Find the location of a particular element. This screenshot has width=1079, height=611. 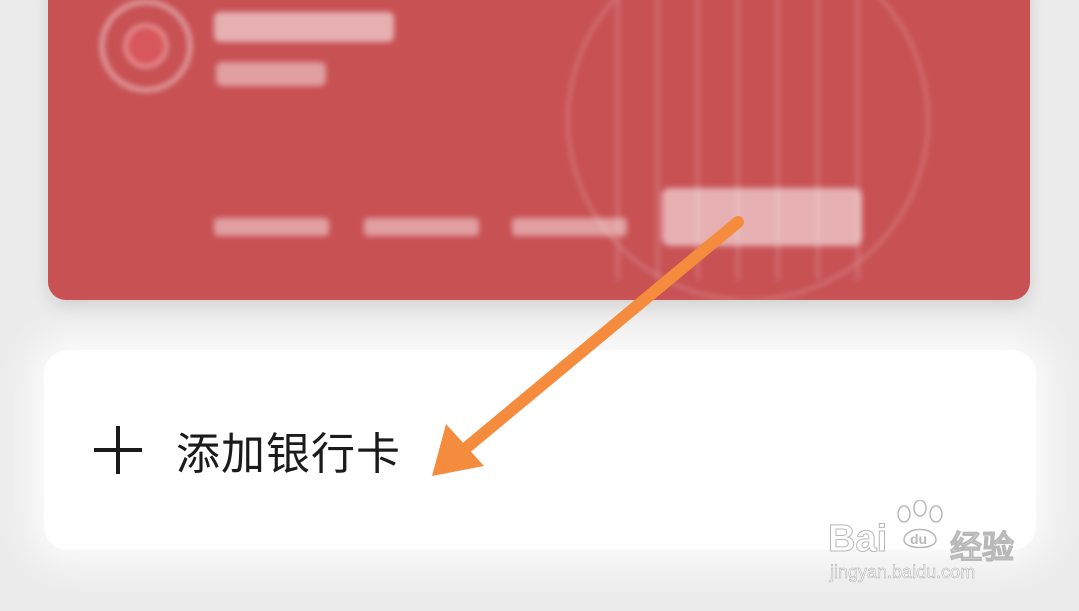

watermark-domain: jingyan.baidu.com is located at coordinates (903, 572).